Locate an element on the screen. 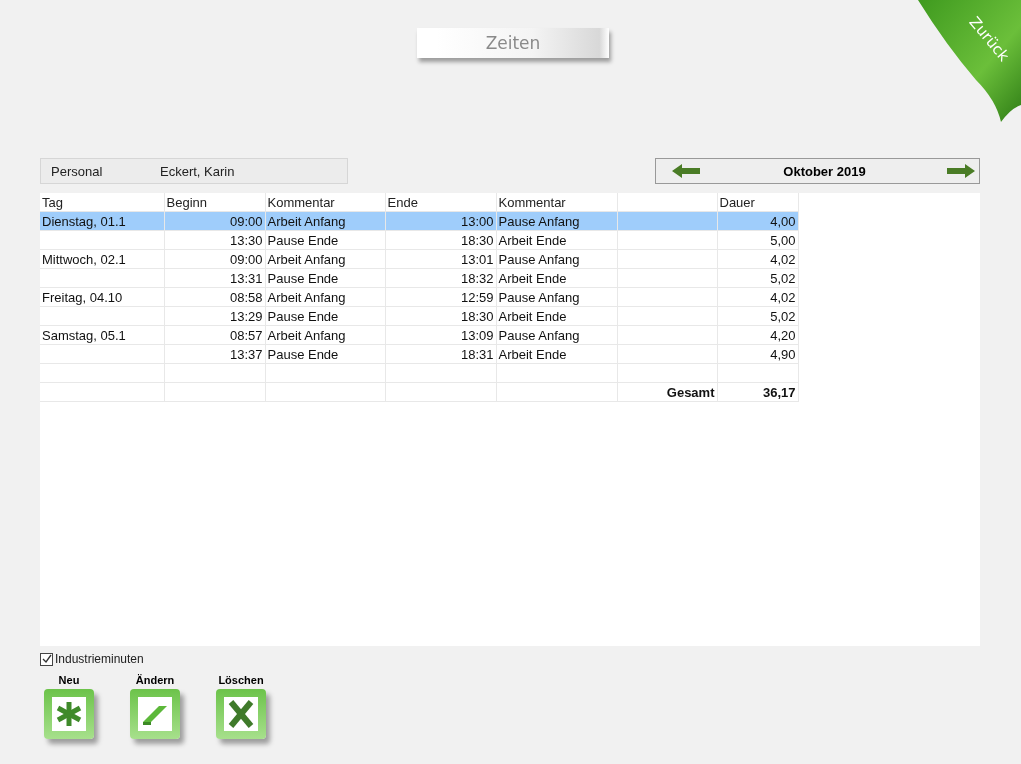  table-row: 13:29 Pause Ende 18:30 Arbeit Ende 5,02 is located at coordinates (419, 316).